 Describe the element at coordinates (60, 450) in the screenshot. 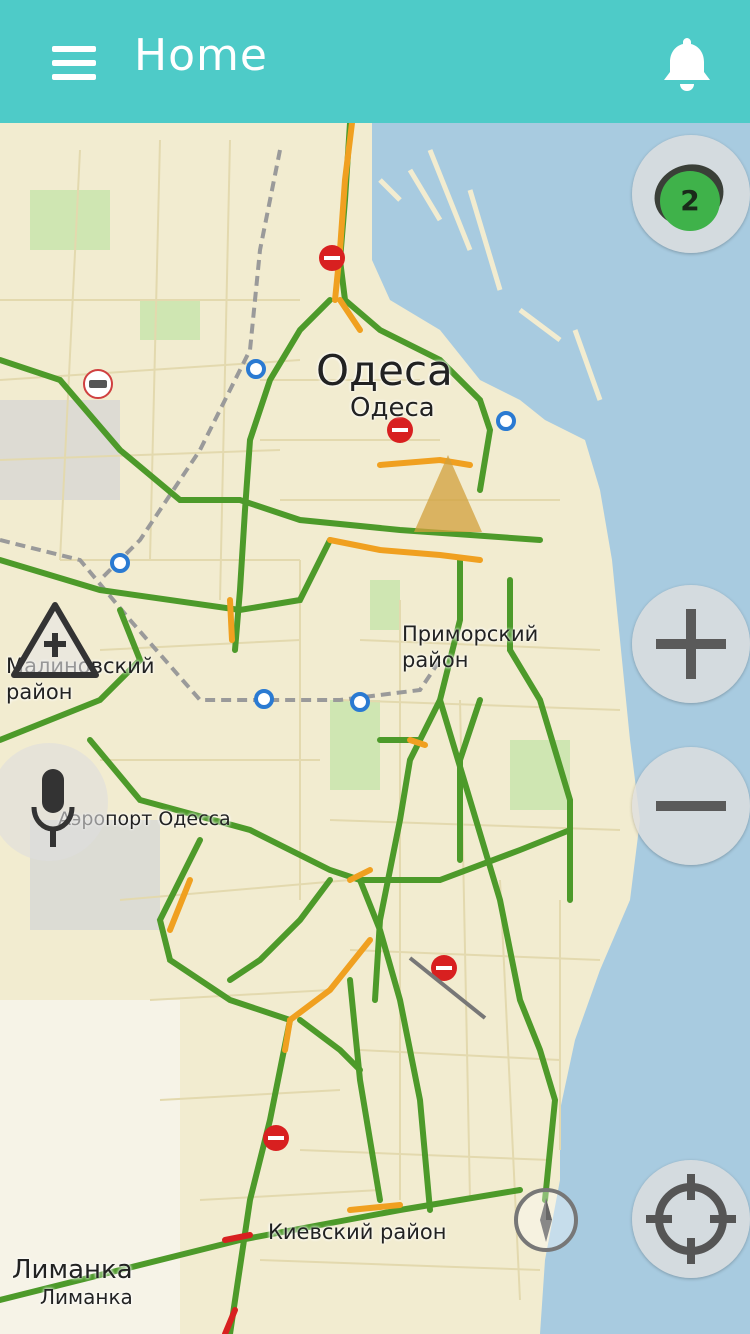

I see `industrial-area` at that location.